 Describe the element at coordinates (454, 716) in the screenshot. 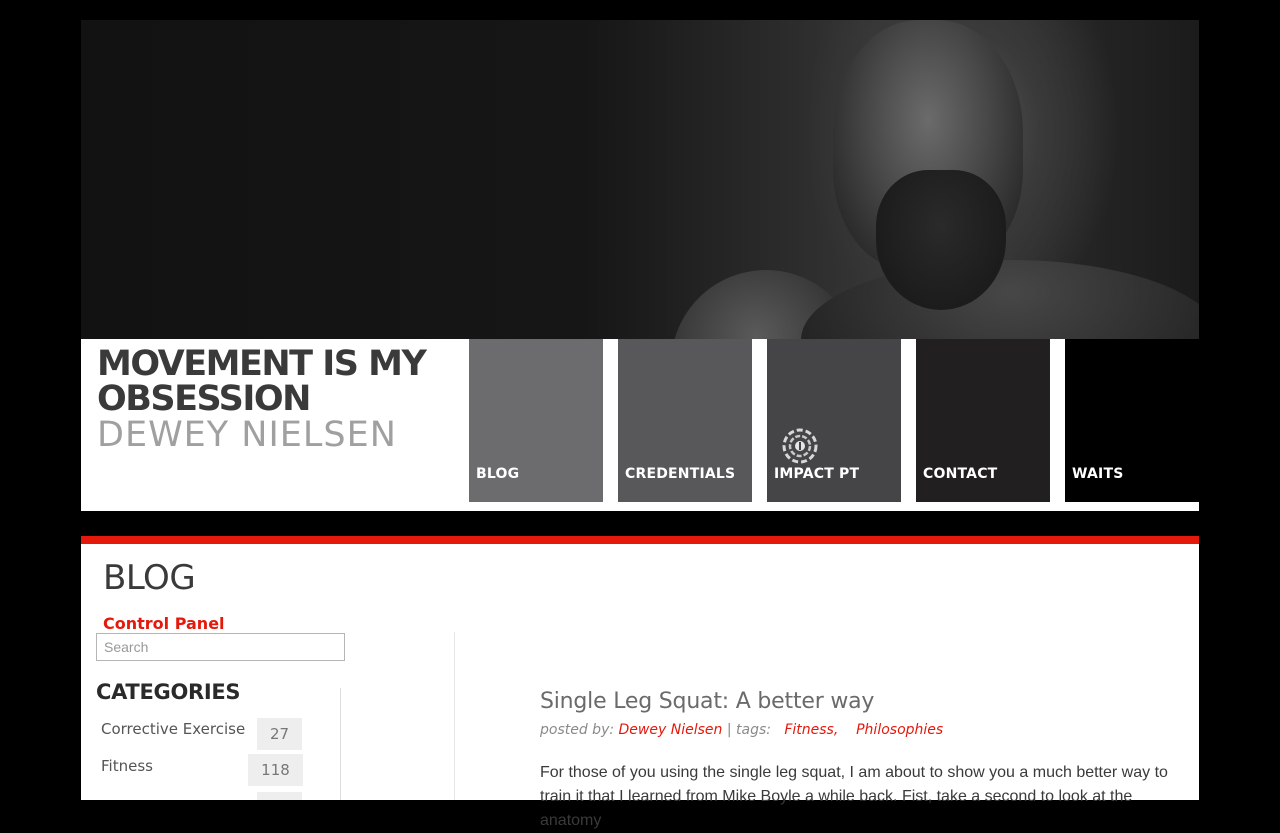

I see `column-divider` at that location.